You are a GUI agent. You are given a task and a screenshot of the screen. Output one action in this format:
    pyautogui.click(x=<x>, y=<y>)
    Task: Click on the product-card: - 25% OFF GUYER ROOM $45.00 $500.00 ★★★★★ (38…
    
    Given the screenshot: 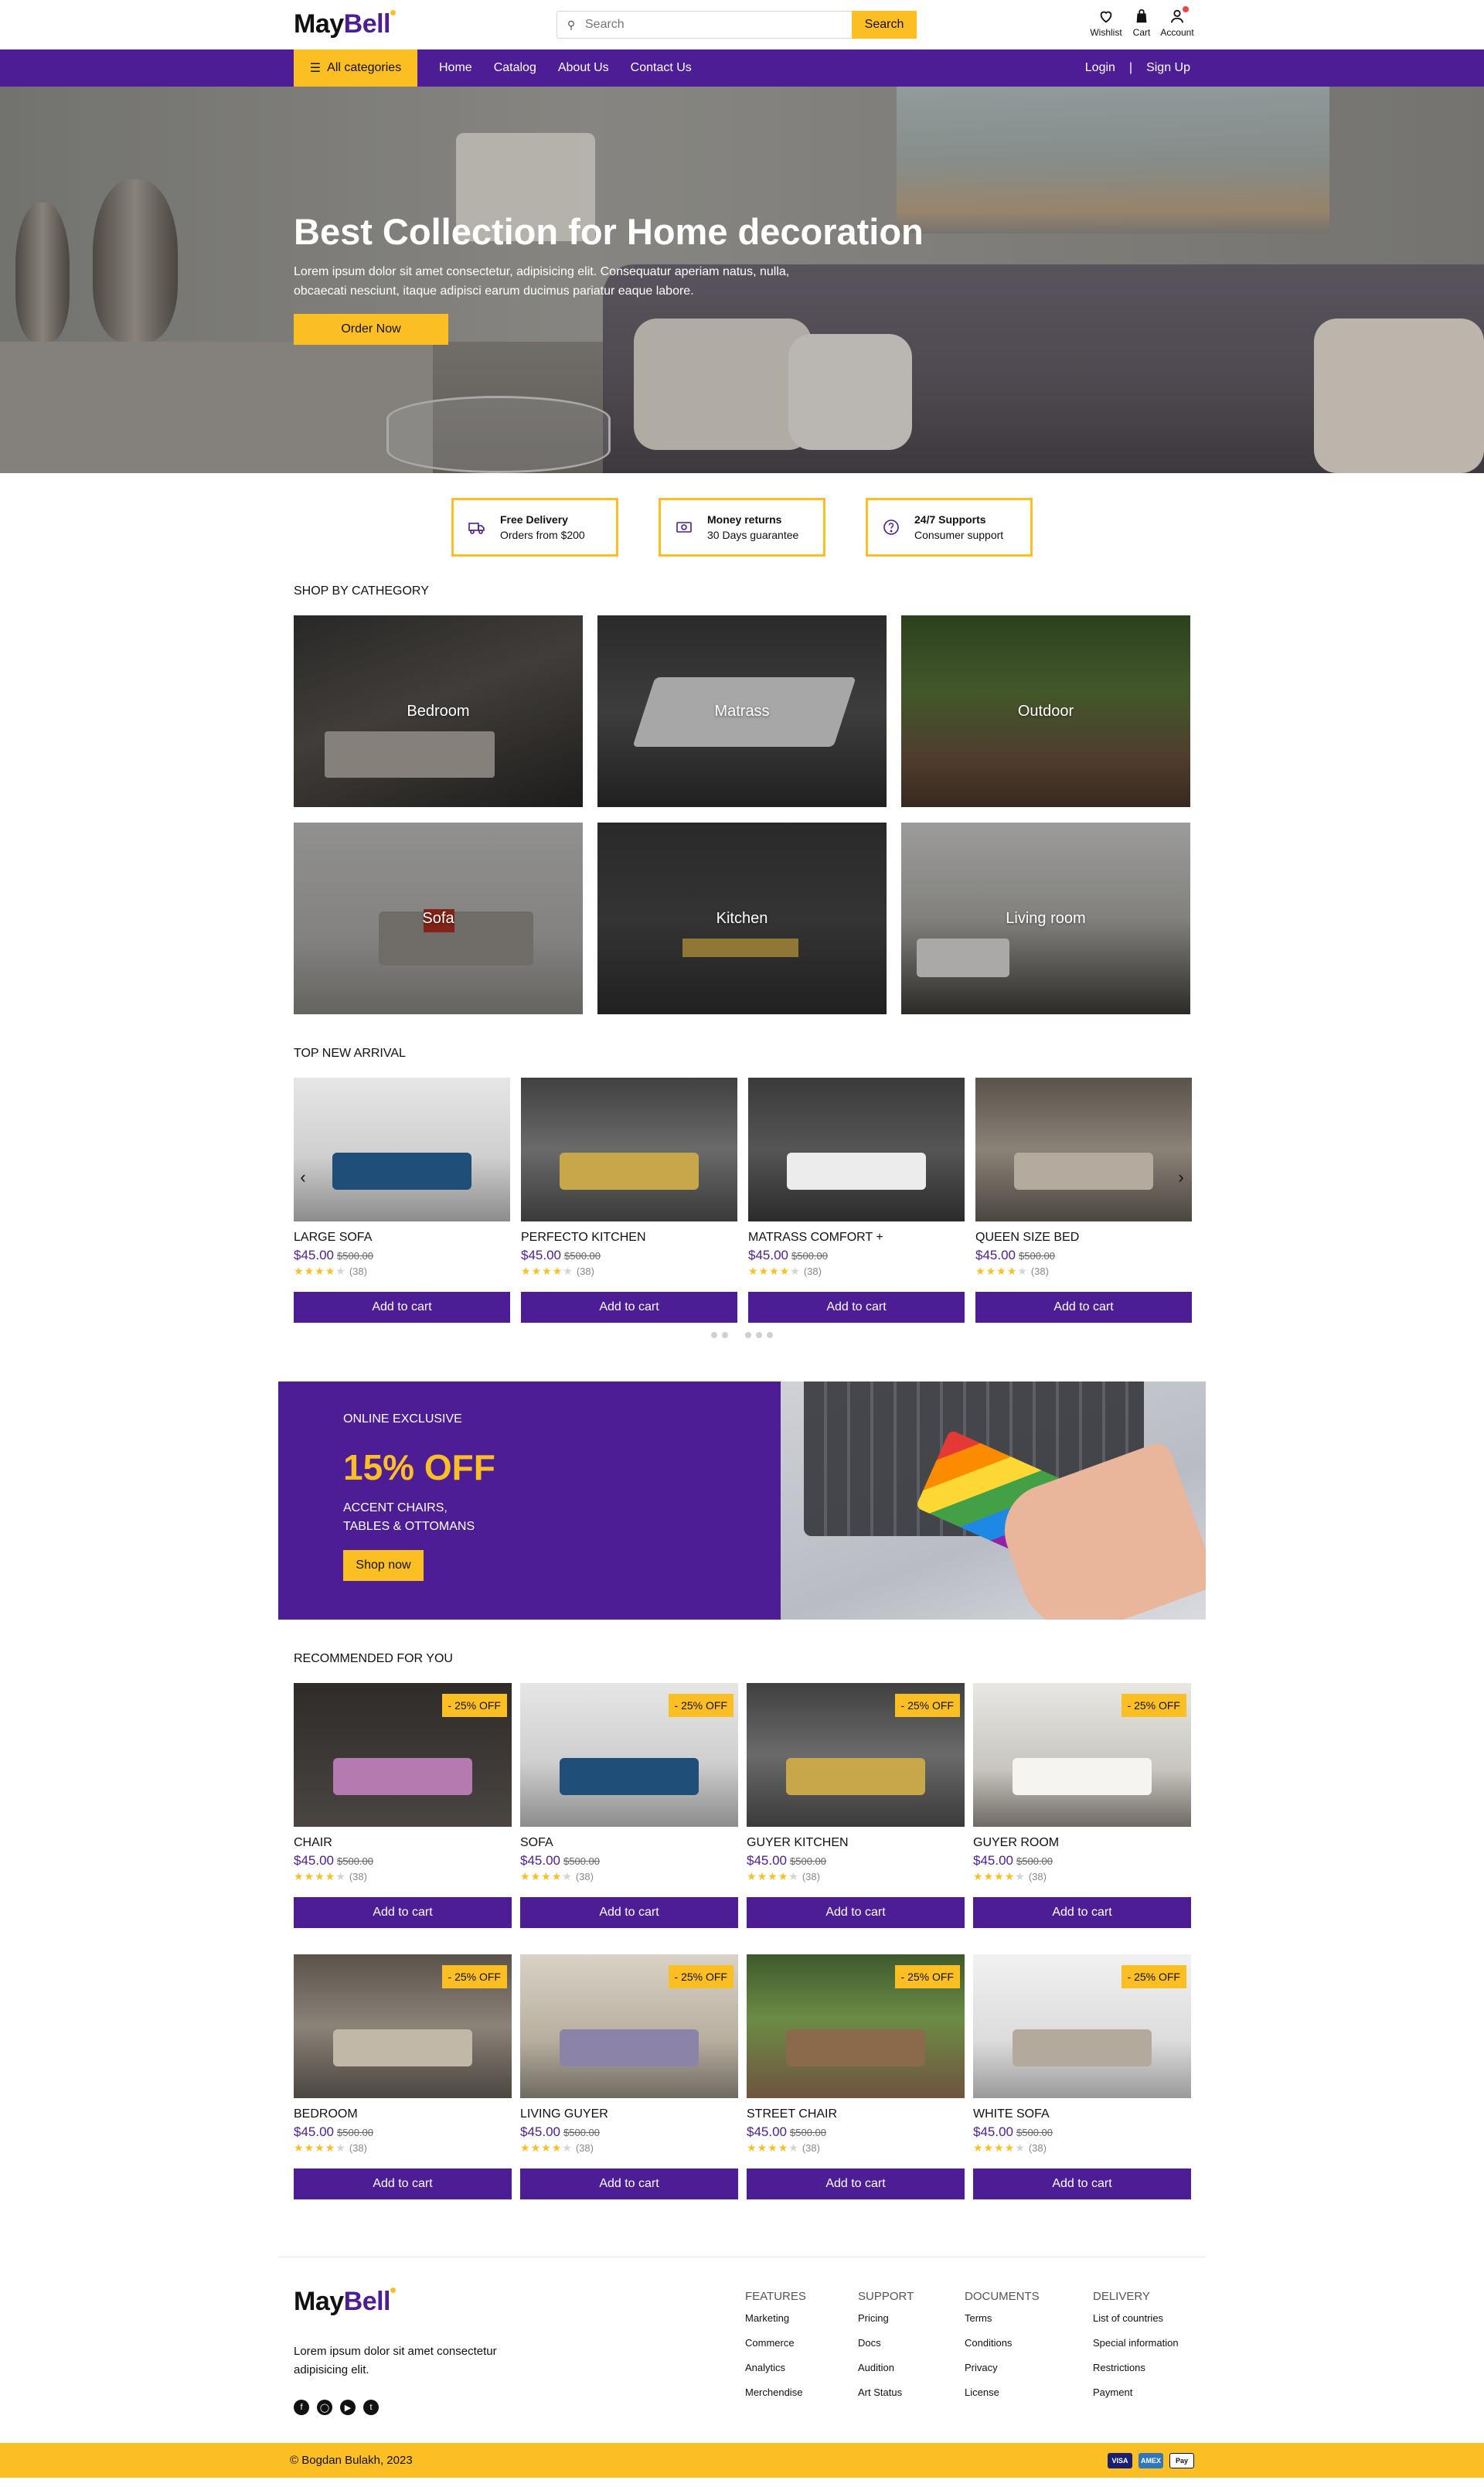 What is the action you would take?
    pyautogui.click(x=1082, y=1806)
    